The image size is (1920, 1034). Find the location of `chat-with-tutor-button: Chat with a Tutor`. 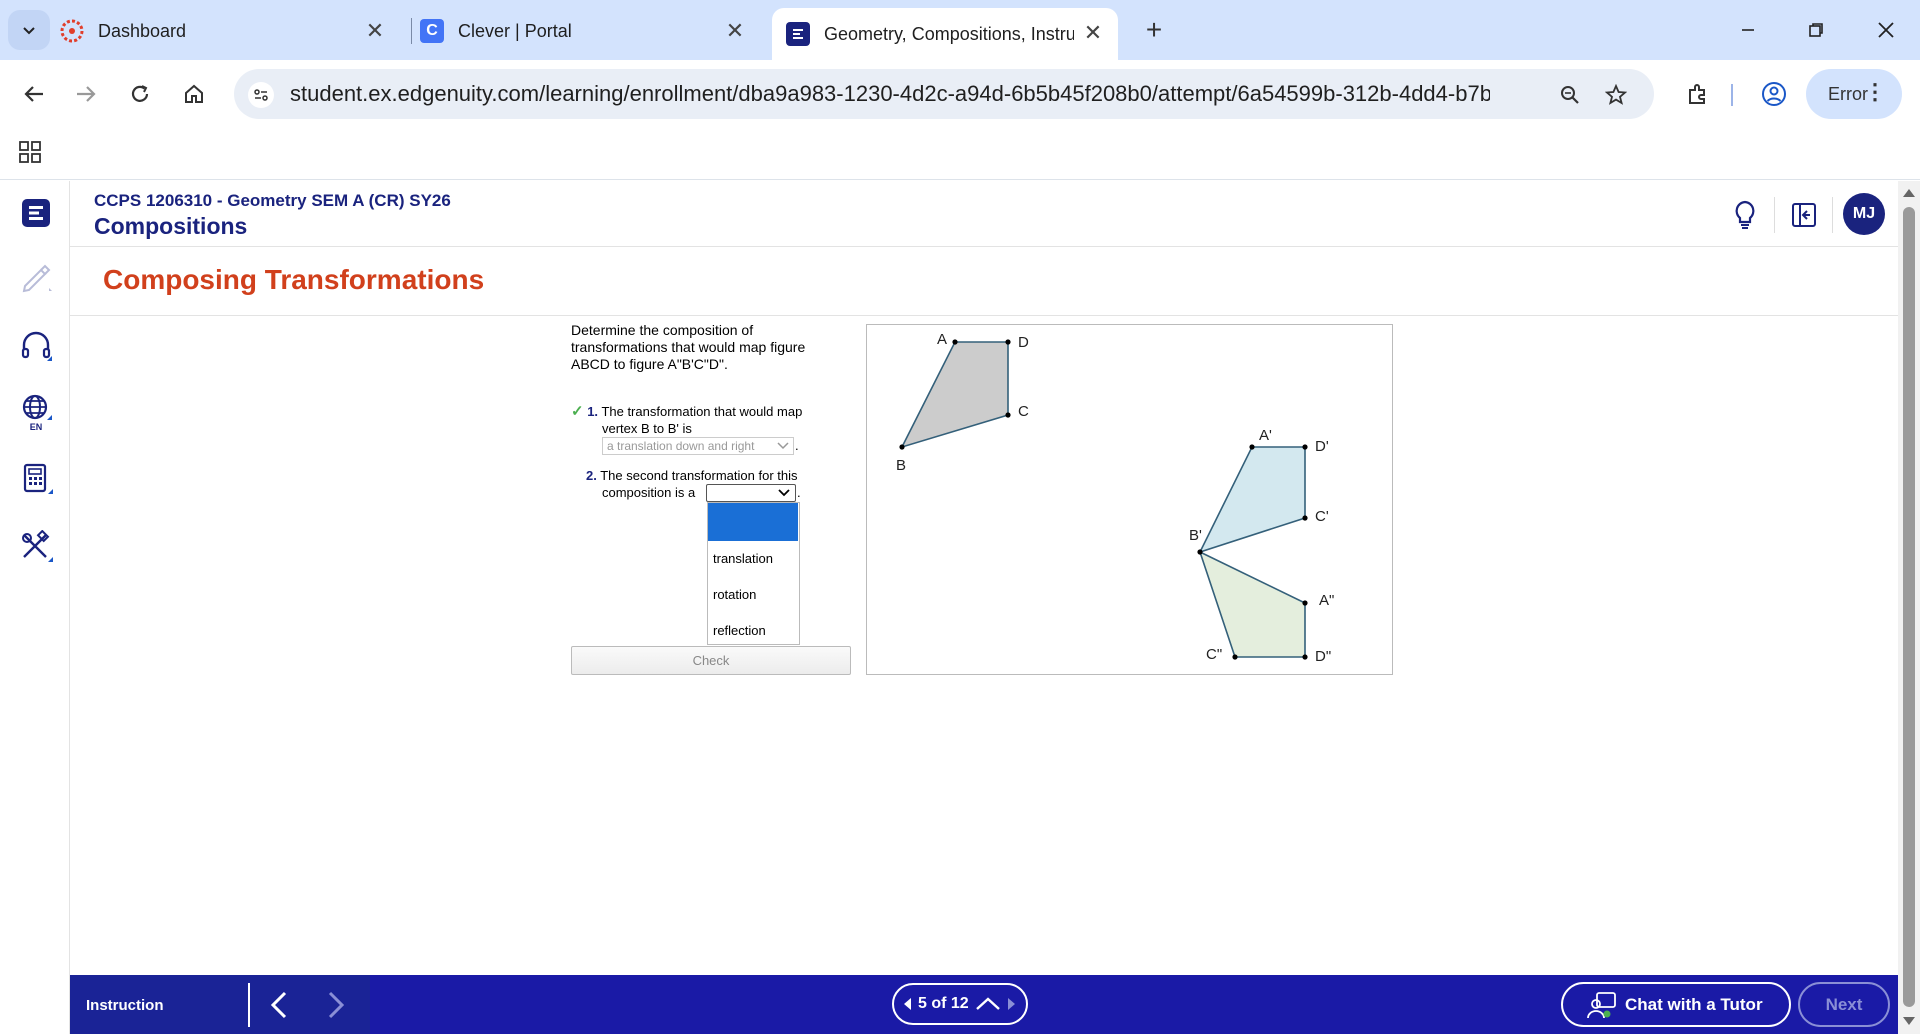

chat-with-tutor-button: Chat with a Tutor is located at coordinates (1676, 1004).